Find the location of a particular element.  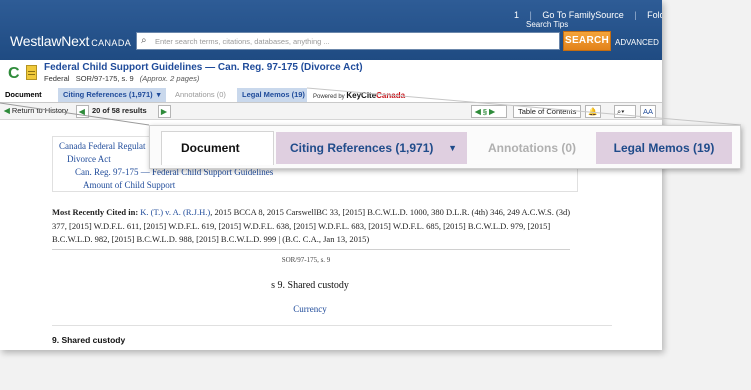

search-scope-icon: ⌕ is located at coordinates (144, 40).